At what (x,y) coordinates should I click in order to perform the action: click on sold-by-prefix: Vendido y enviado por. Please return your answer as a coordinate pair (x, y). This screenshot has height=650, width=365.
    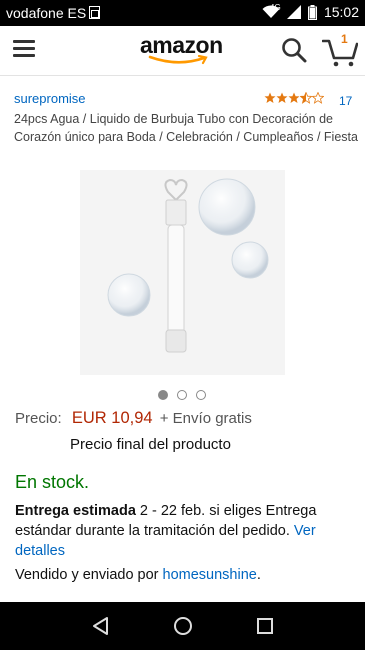
    Looking at the image, I should click on (89, 575).